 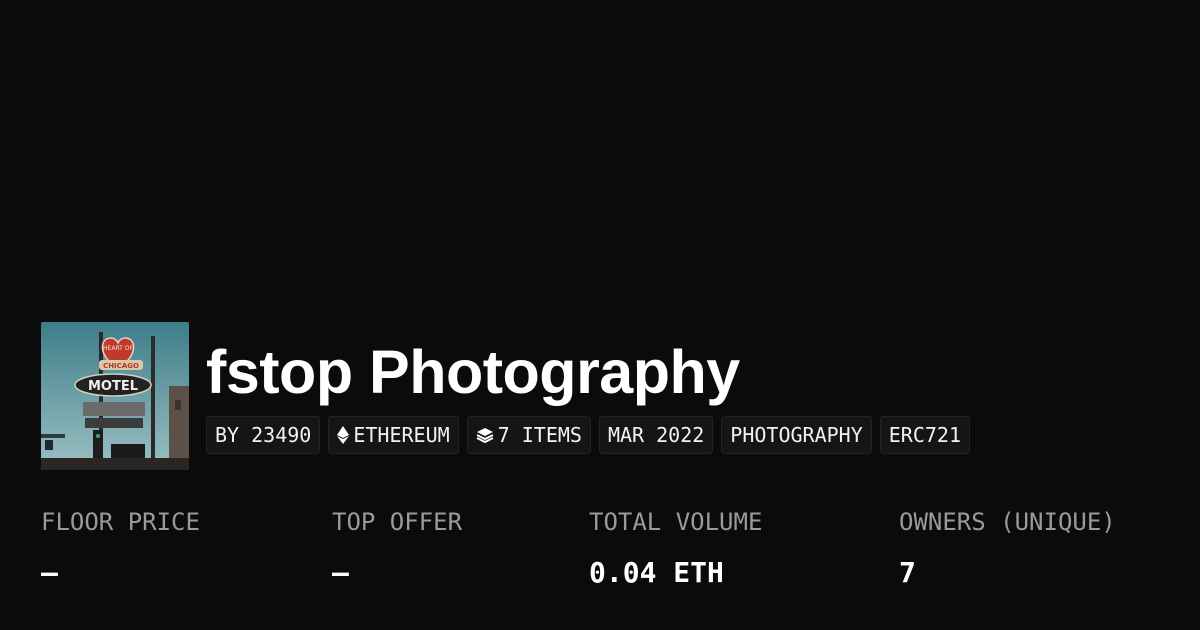 I want to click on total-volume-stat: TOTAL VOLUME 0.04 ETH, so click(x=675, y=548).